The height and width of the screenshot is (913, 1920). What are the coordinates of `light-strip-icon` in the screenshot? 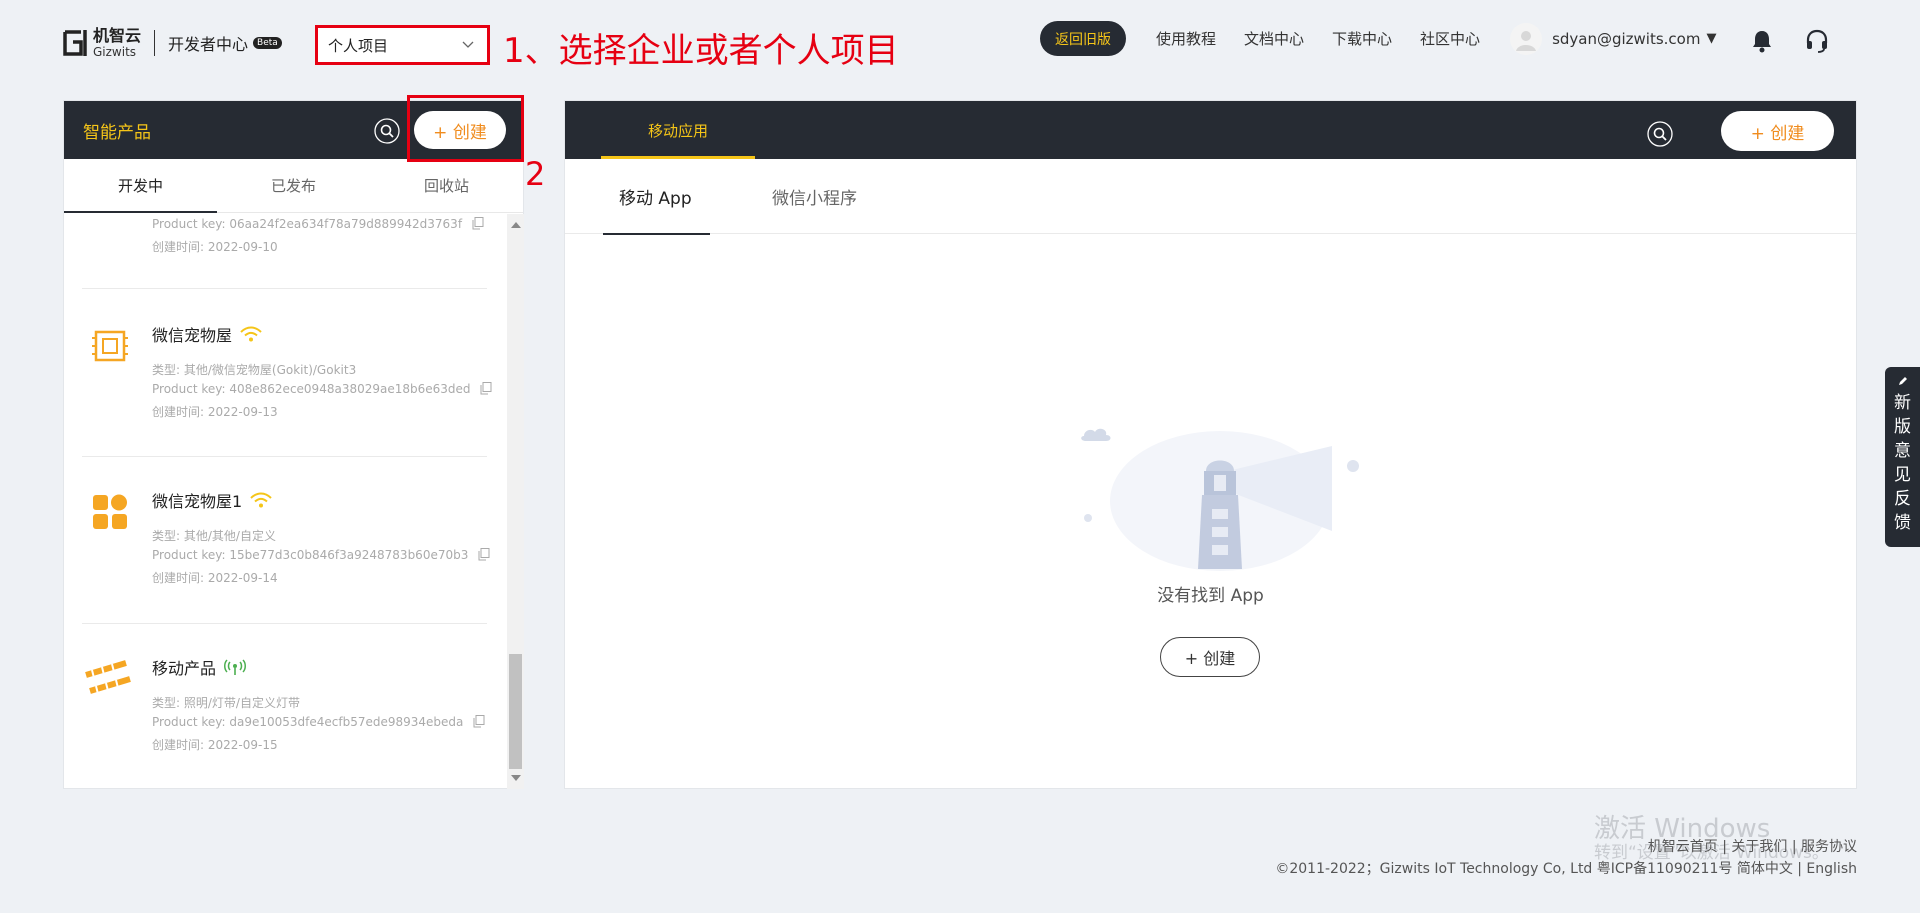 It's located at (108, 677).